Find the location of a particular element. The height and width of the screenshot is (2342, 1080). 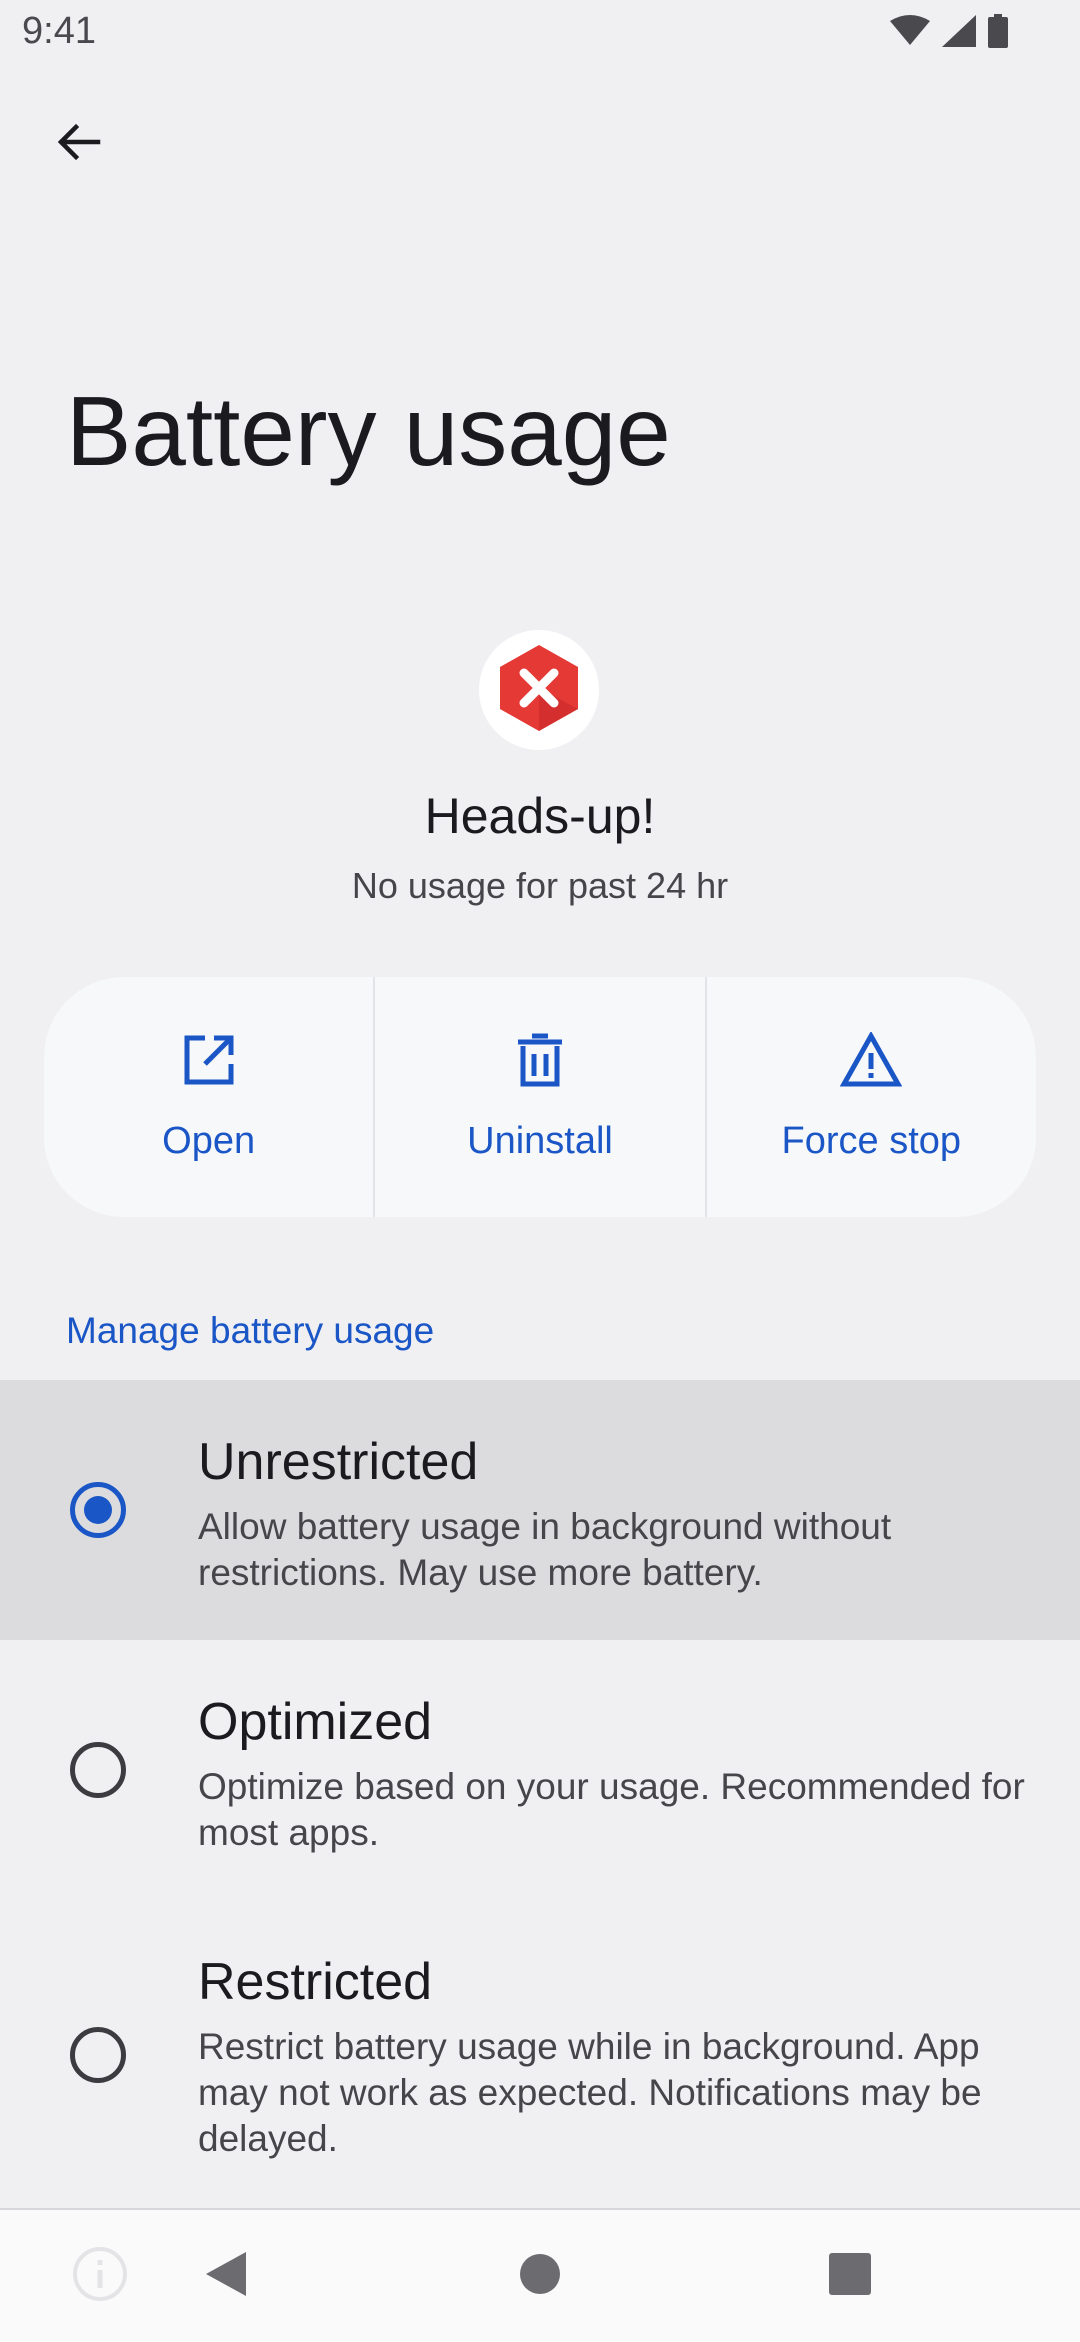

radio-unrestricted is located at coordinates (98, 1510).